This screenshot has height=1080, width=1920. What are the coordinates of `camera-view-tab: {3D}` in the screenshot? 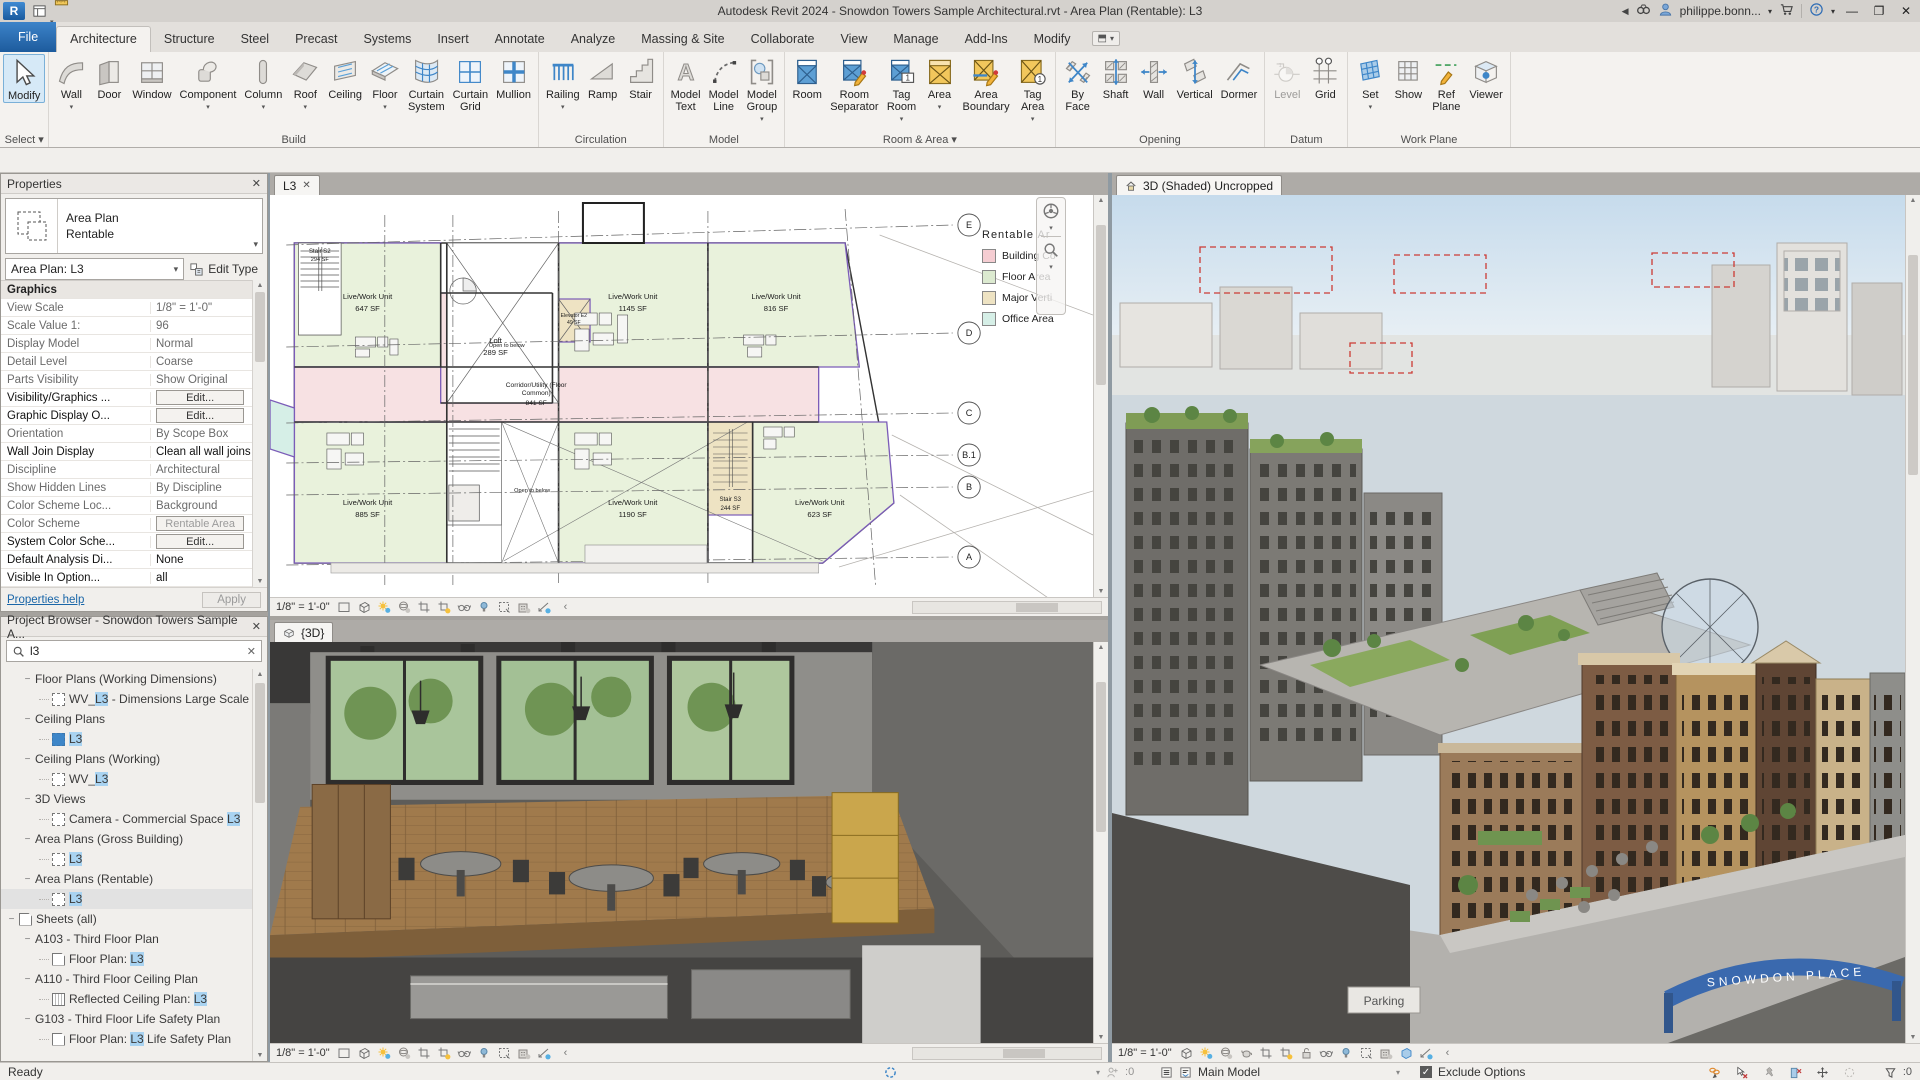 It's located at (304, 632).